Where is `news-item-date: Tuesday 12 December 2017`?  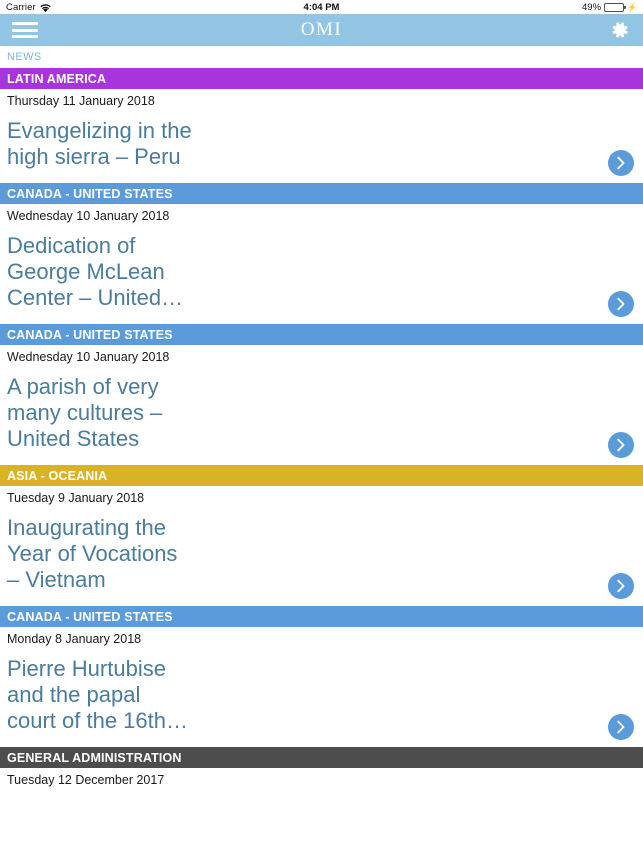
news-item-date: Tuesday 12 December 2017 is located at coordinates (86, 780).